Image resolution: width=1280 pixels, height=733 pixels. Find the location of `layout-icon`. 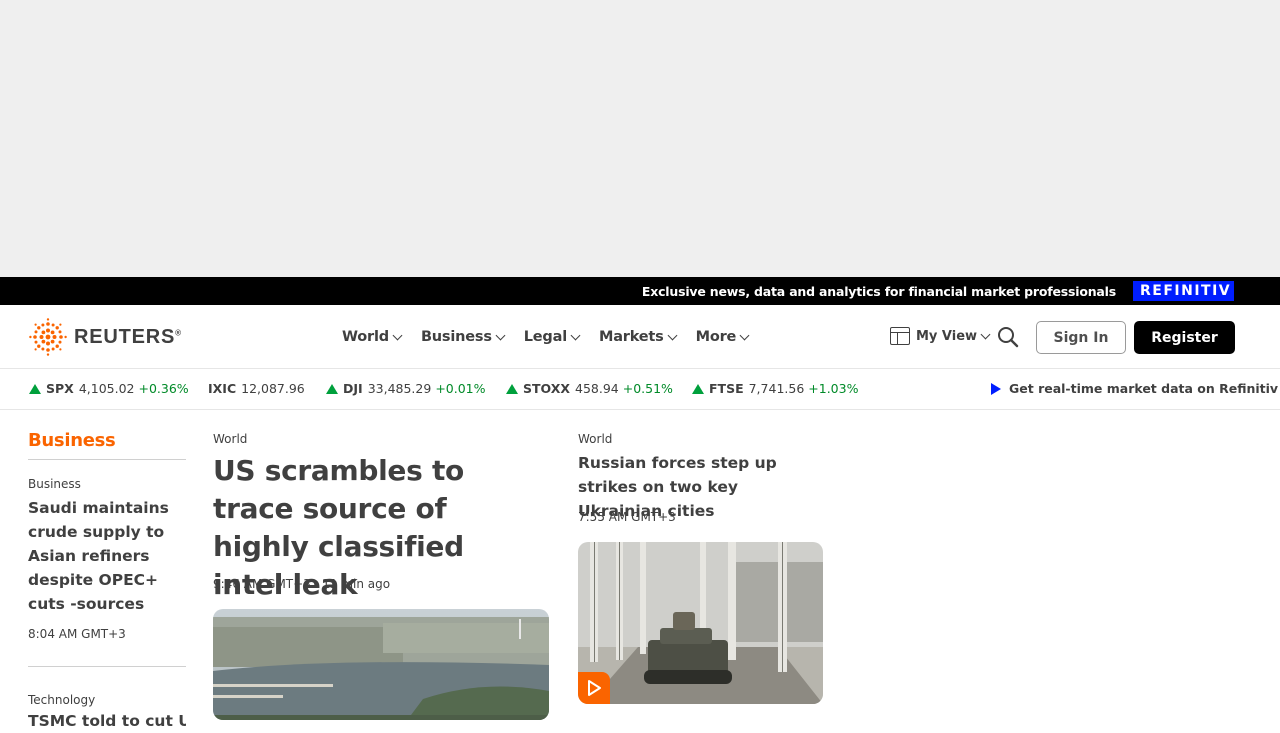

layout-icon is located at coordinates (900, 336).